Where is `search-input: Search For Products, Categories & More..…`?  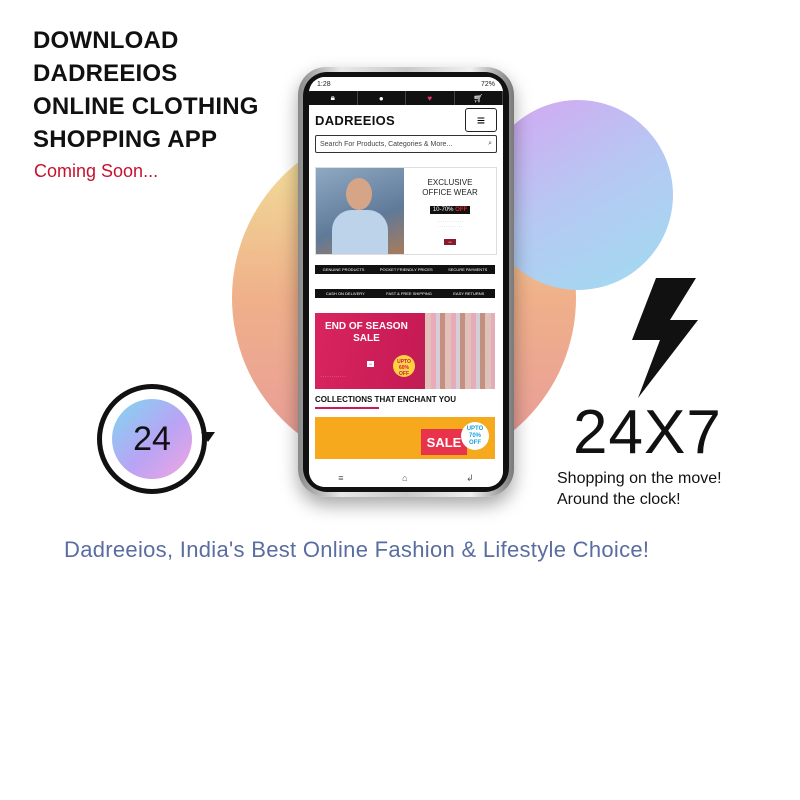
search-input: Search For Products, Categories & More..… is located at coordinates (406, 144).